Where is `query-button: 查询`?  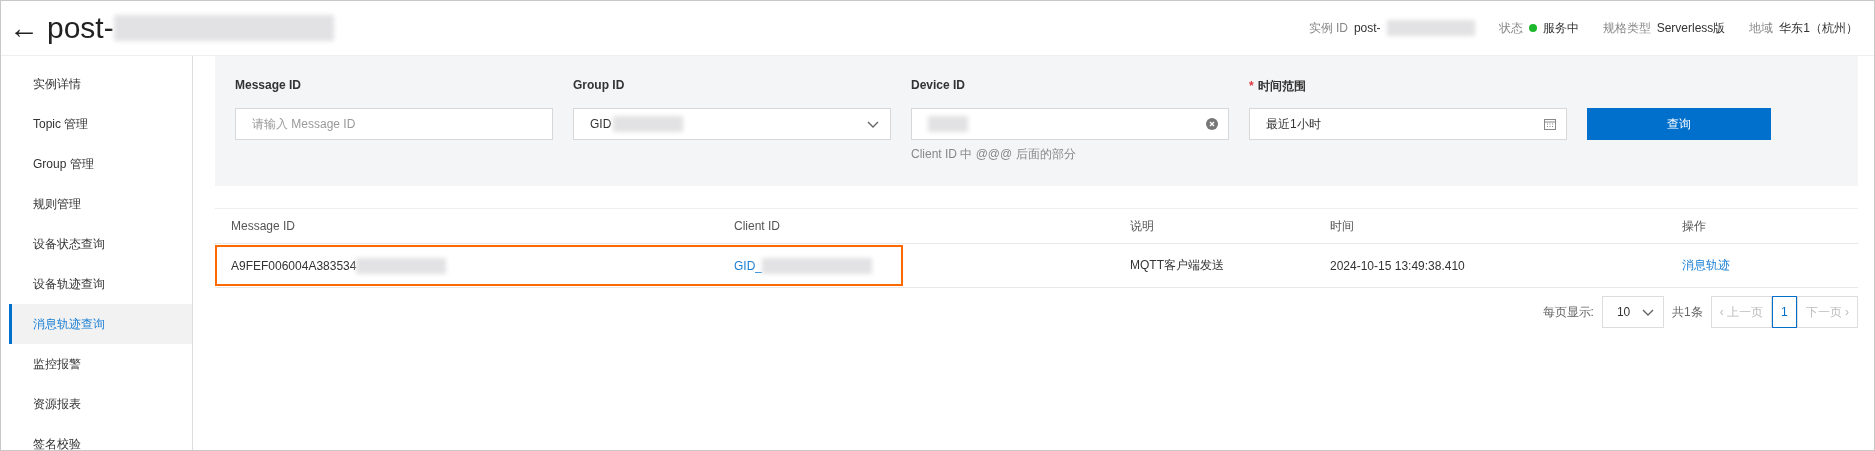
query-button: 查询 is located at coordinates (1679, 124).